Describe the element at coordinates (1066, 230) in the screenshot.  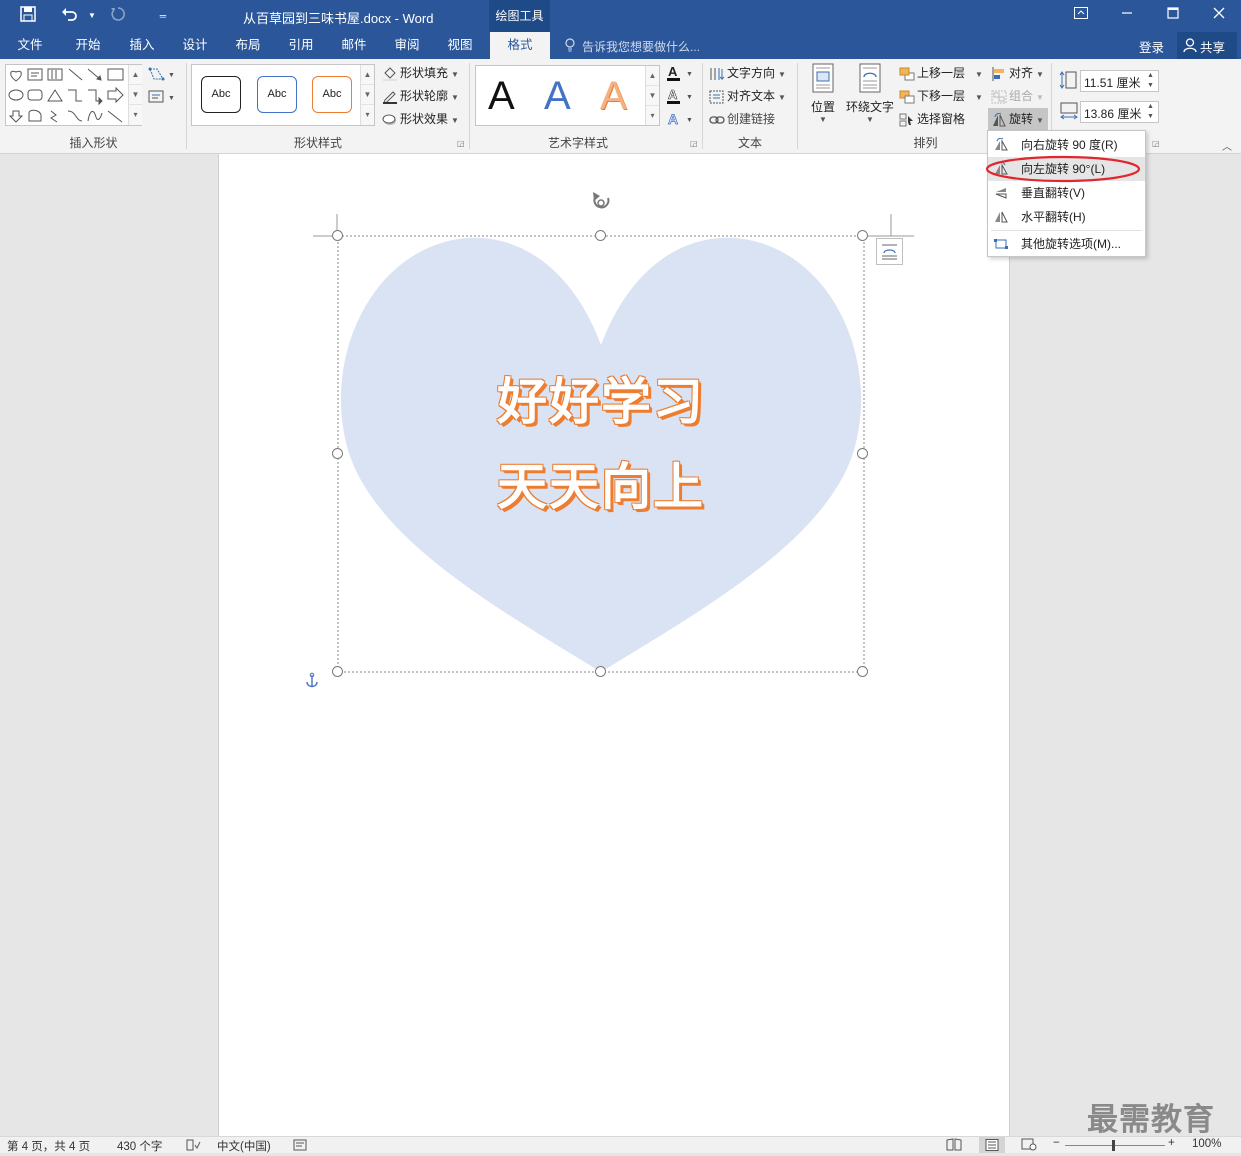
I see `menu-divider` at that location.